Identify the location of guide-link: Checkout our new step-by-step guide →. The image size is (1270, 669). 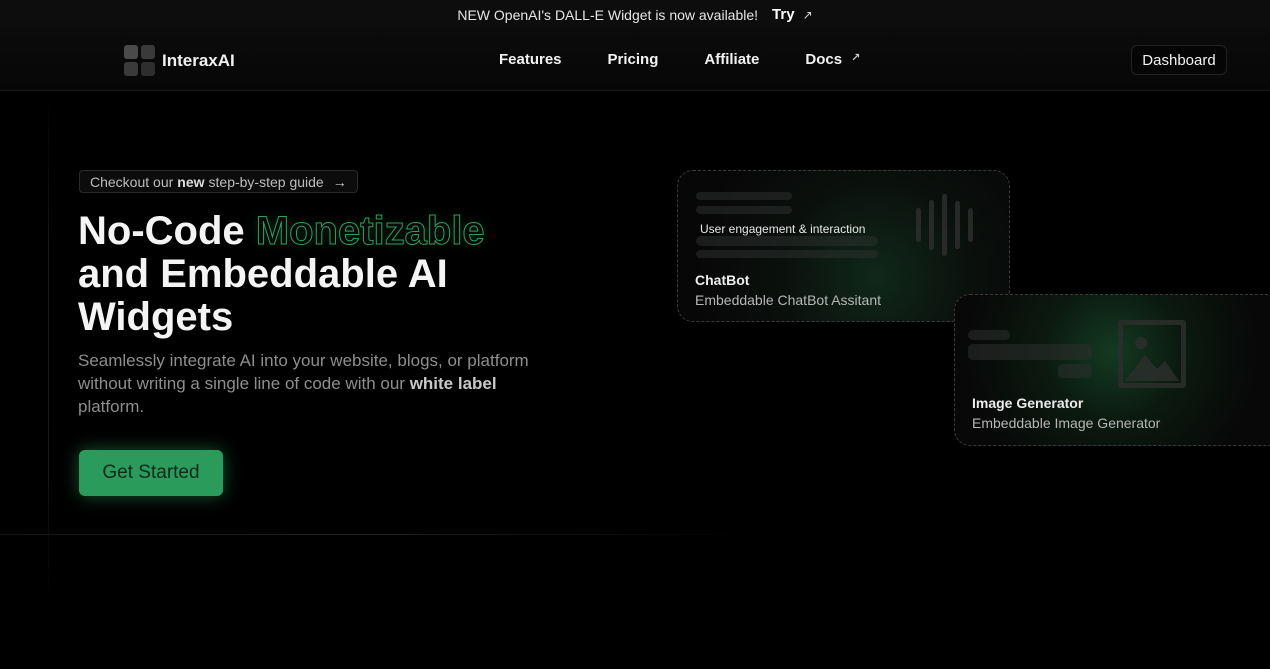
(218, 181).